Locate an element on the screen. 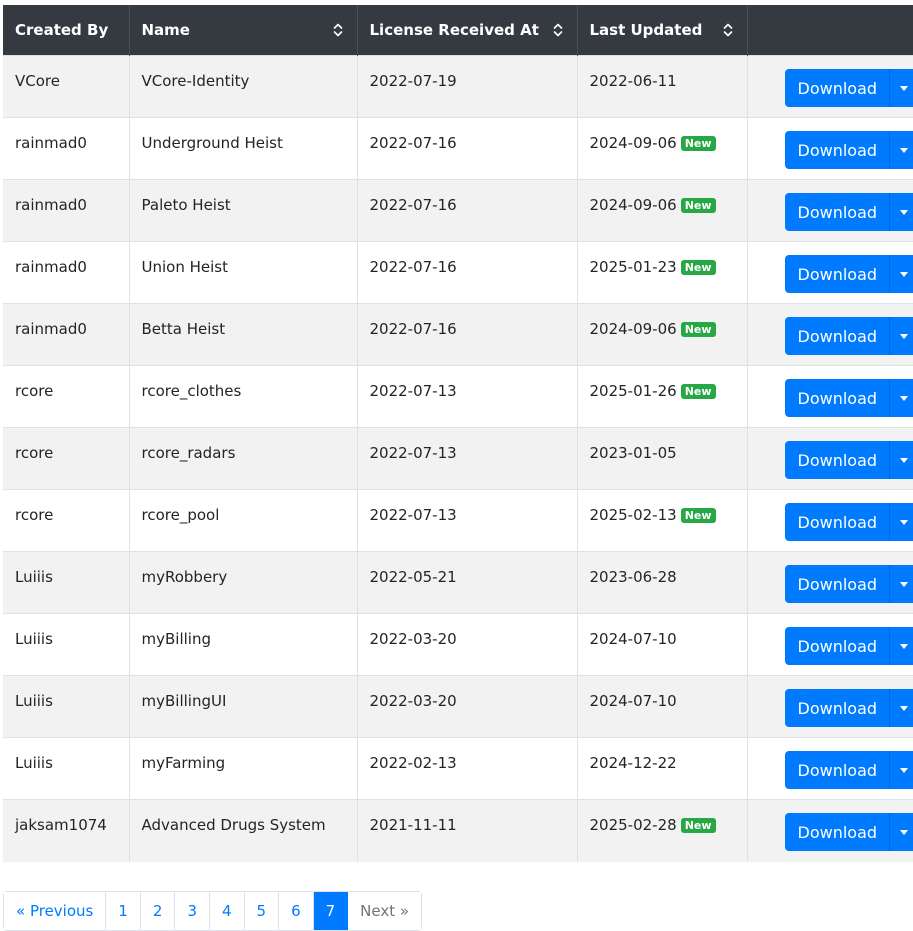 The height and width of the screenshot is (931, 913). name-cell-text: rcore_pool is located at coordinates (181, 515).